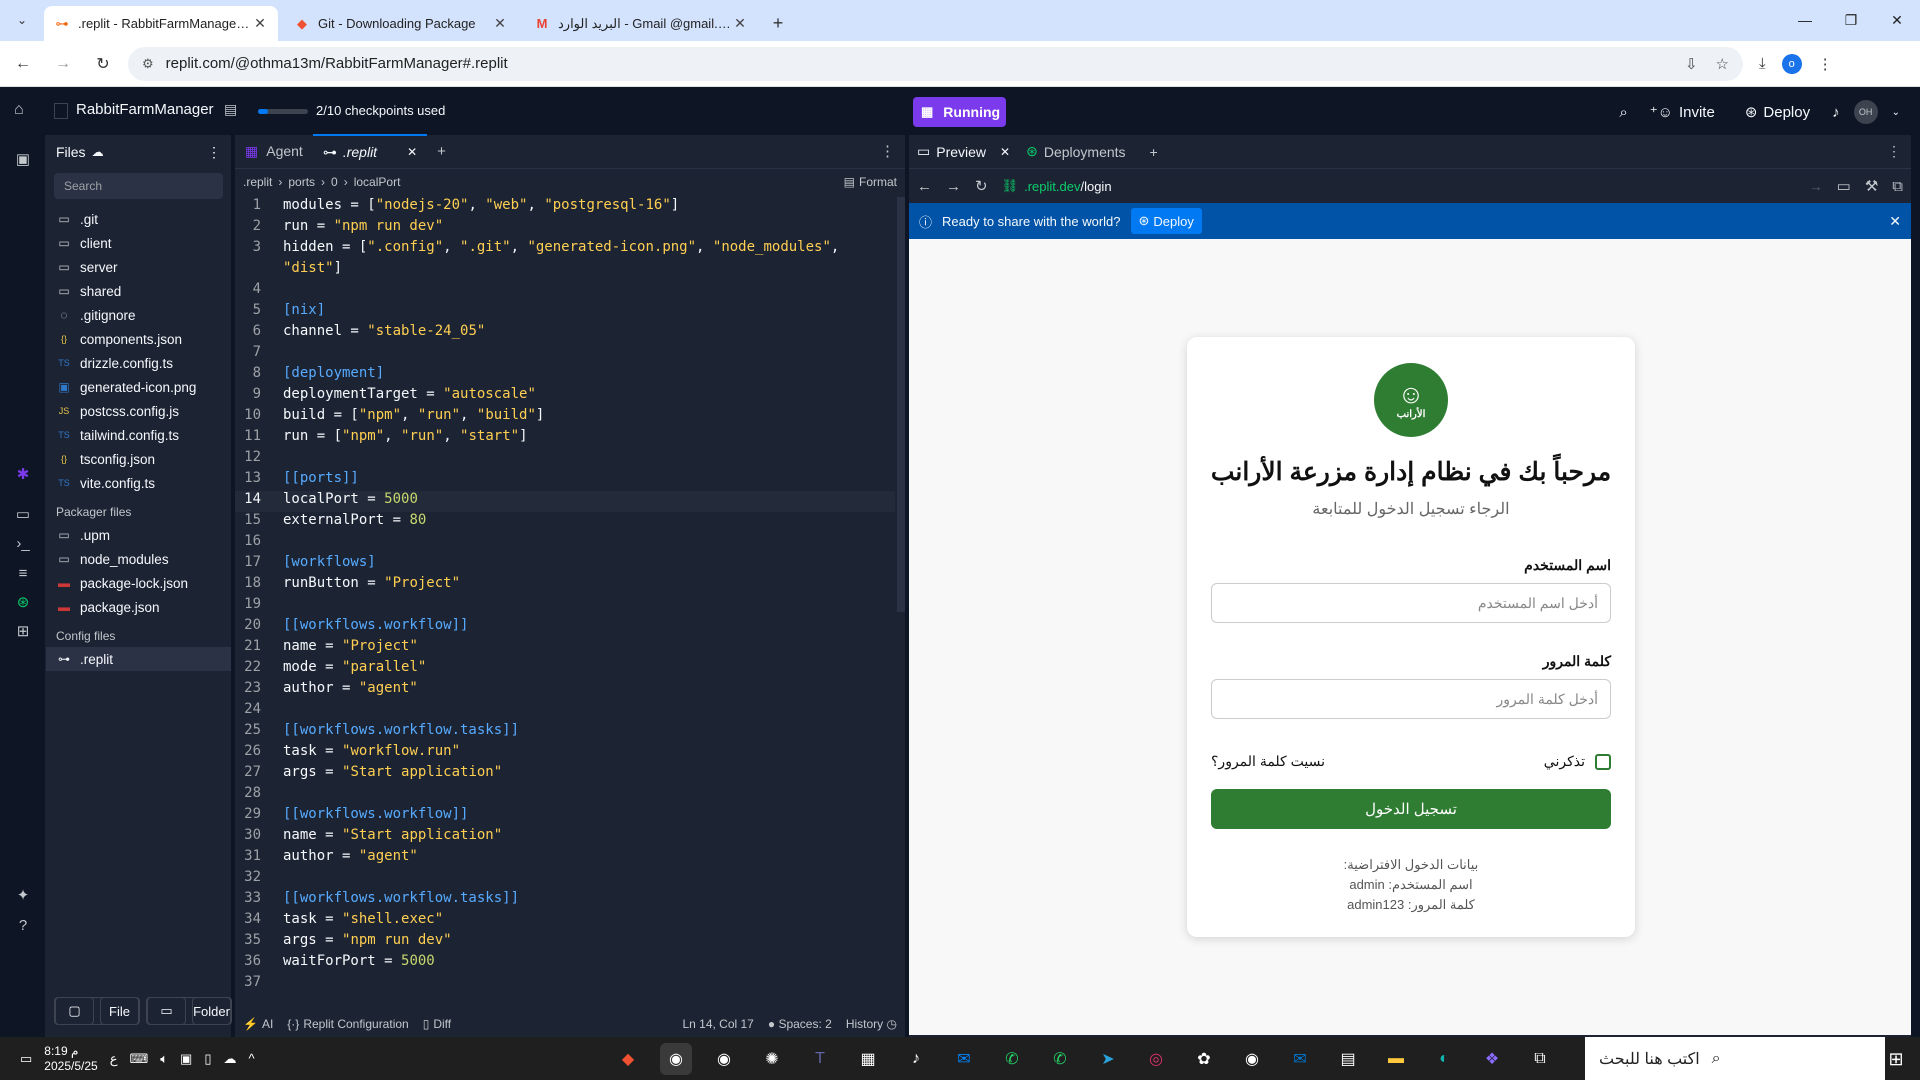 This screenshot has width=1920, height=1080. Describe the element at coordinates (1577, 761) in the screenshot. I see `remember-me: تذكرني` at that location.